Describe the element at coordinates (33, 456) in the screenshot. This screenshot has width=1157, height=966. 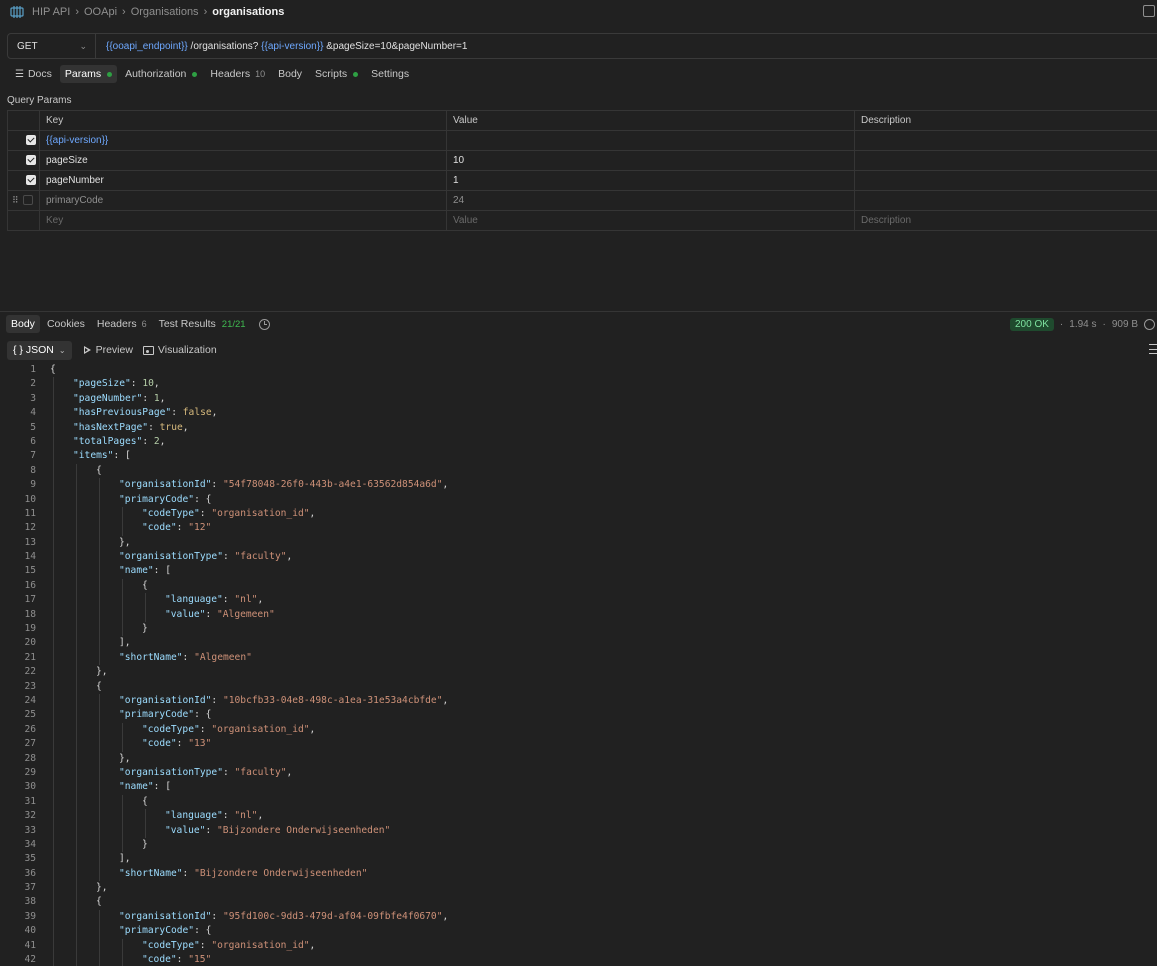
I see `line-number: 7` at that location.